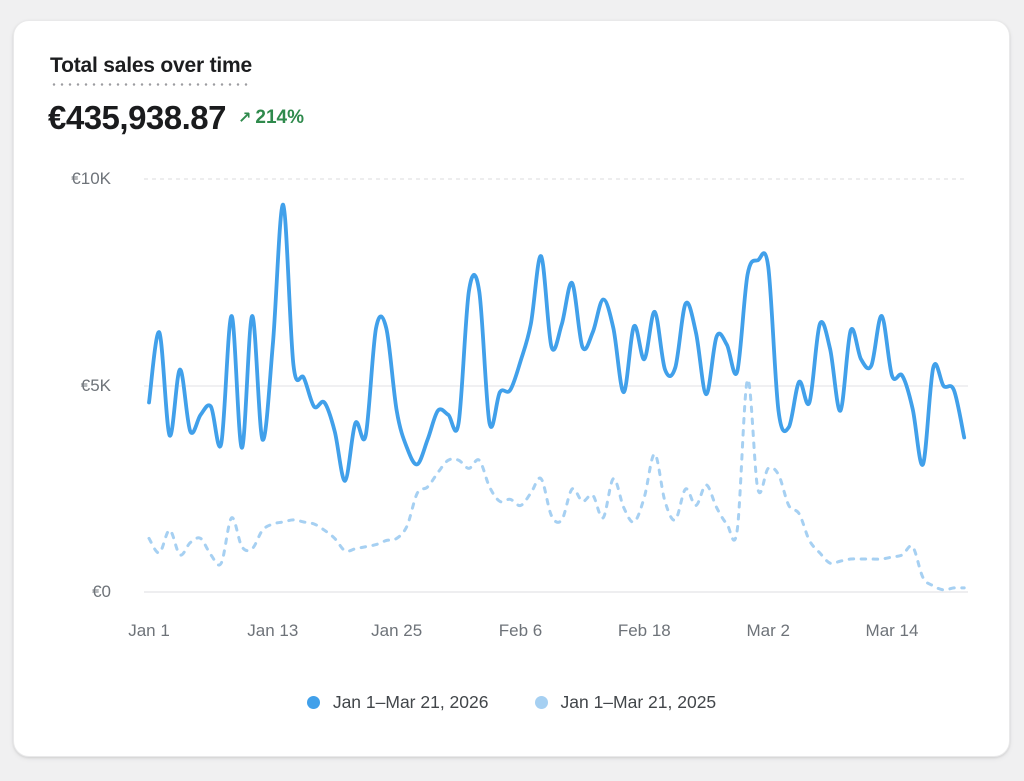 This screenshot has height=781, width=1024. Describe the element at coordinates (511, 702) in the screenshot. I see `chart-legend: Jan 1–Mar 21, 2026 Jan 1–Mar 21, 2025` at that location.